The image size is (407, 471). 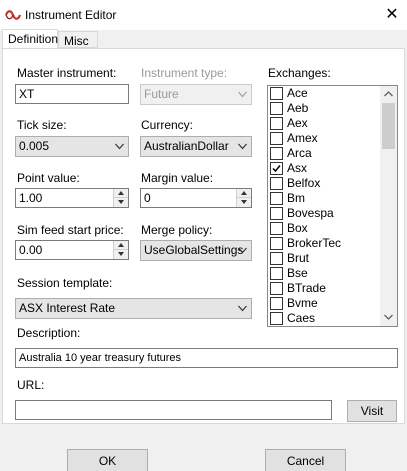 What do you see at coordinates (325, 138) in the screenshot?
I see `exchange-item: Amex` at bounding box center [325, 138].